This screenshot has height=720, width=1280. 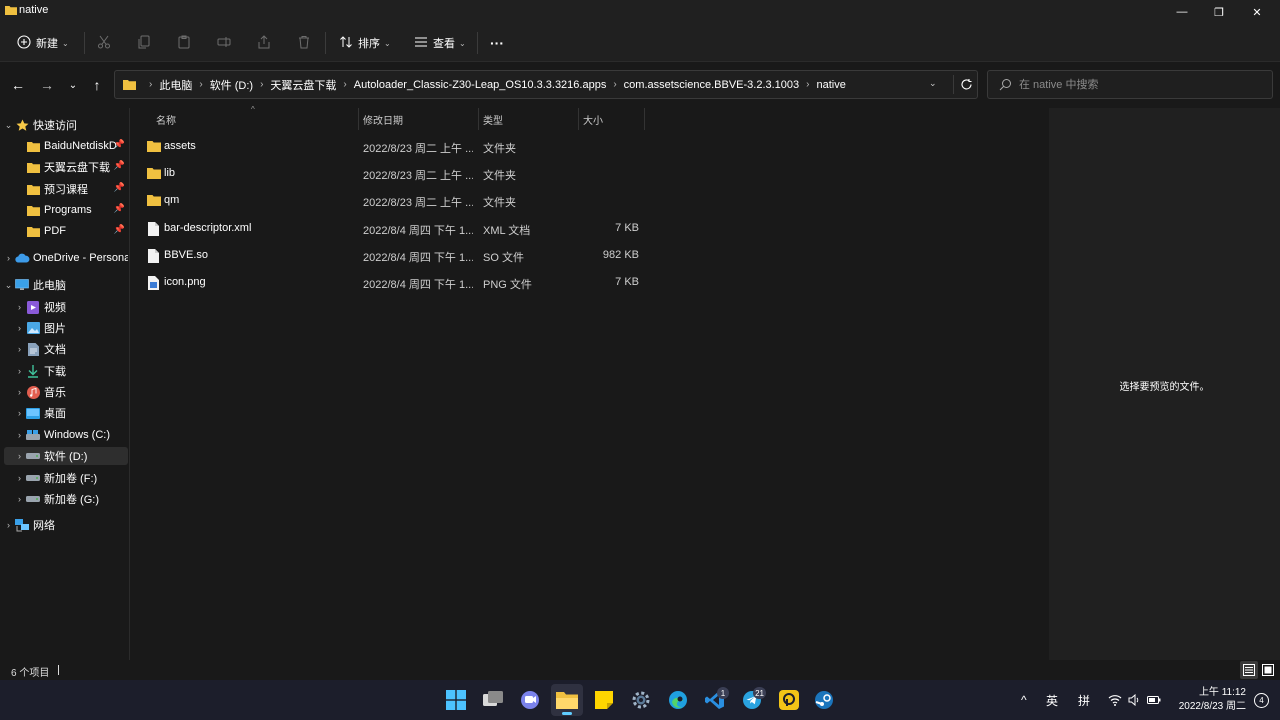 What do you see at coordinates (530, 700) in the screenshot?
I see `teams-chat-button` at bounding box center [530, 700].